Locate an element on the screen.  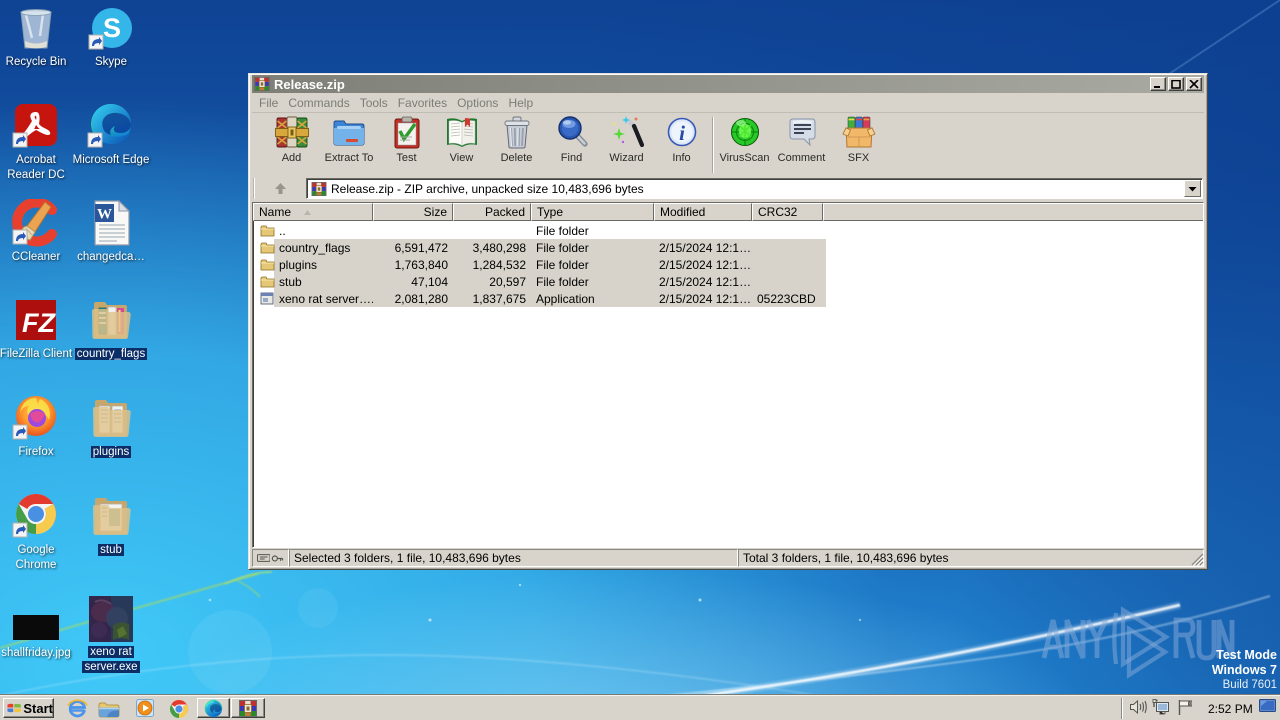
svg-text: S is located at coordinates (112, 28).